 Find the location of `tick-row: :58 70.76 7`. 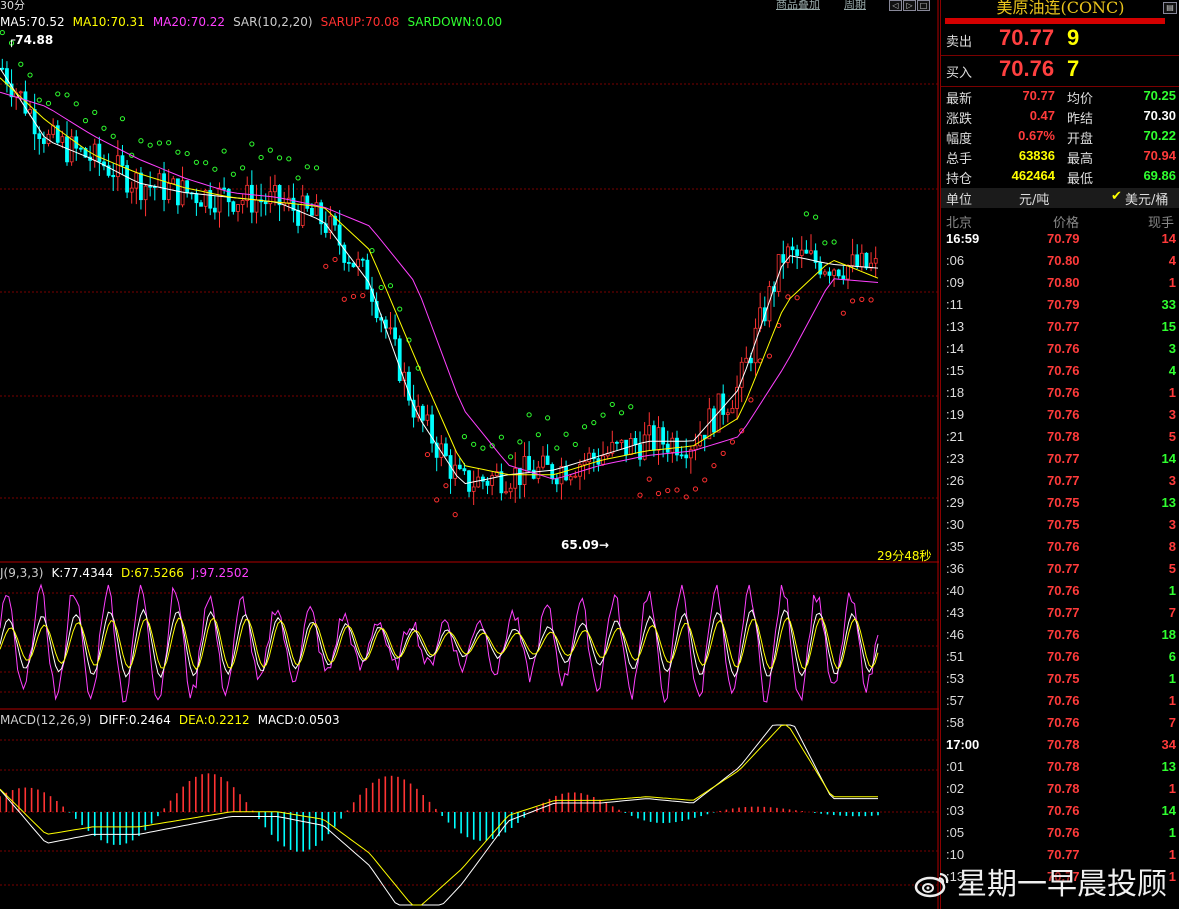

tick-row: :58 70.76 7 is located at coordinates (1060, 726).